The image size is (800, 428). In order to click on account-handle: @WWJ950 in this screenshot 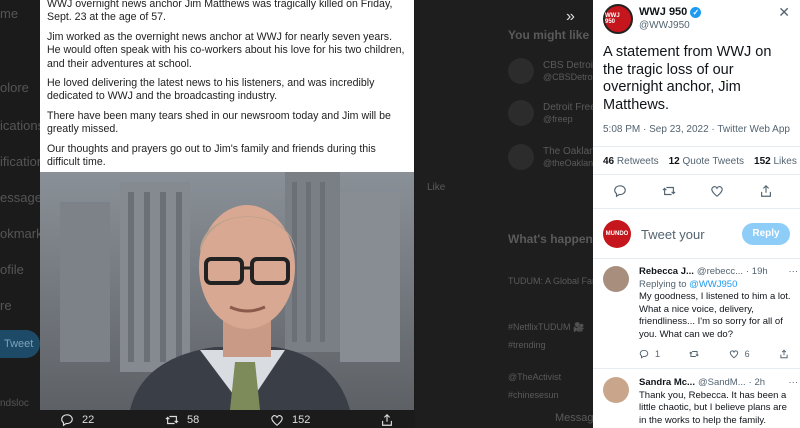, I will do `click(670, 25)`.